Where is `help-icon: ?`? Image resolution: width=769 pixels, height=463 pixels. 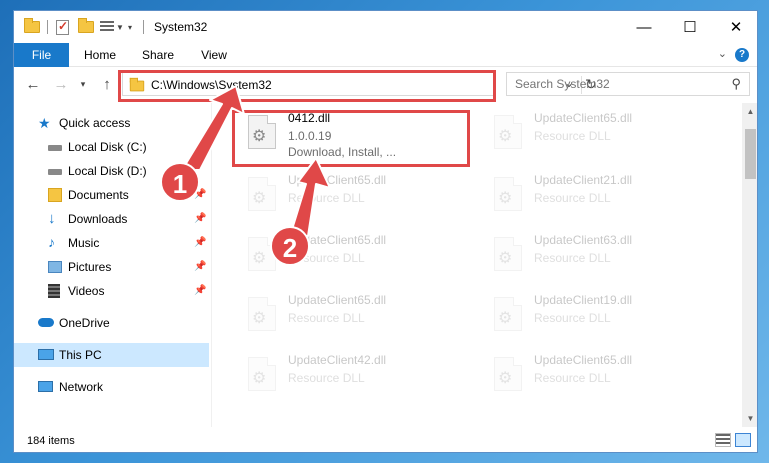 help-icon: ? is located at coordinates (742, 55).